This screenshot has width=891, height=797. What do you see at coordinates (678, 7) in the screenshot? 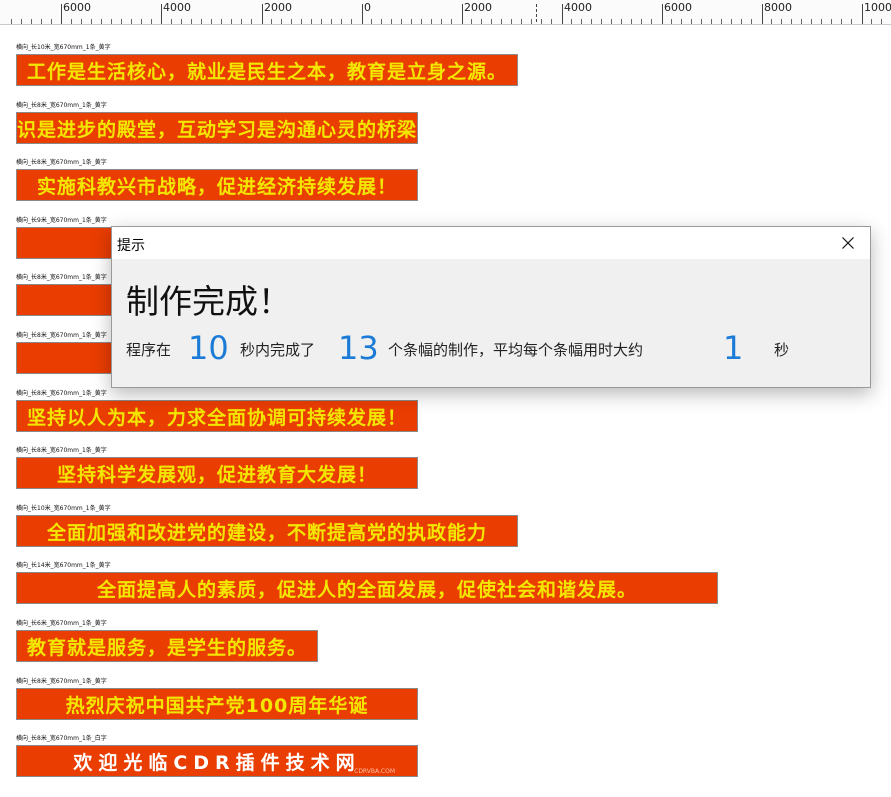
I see `ruler-label: 6000` at bounding box center [678, 7].